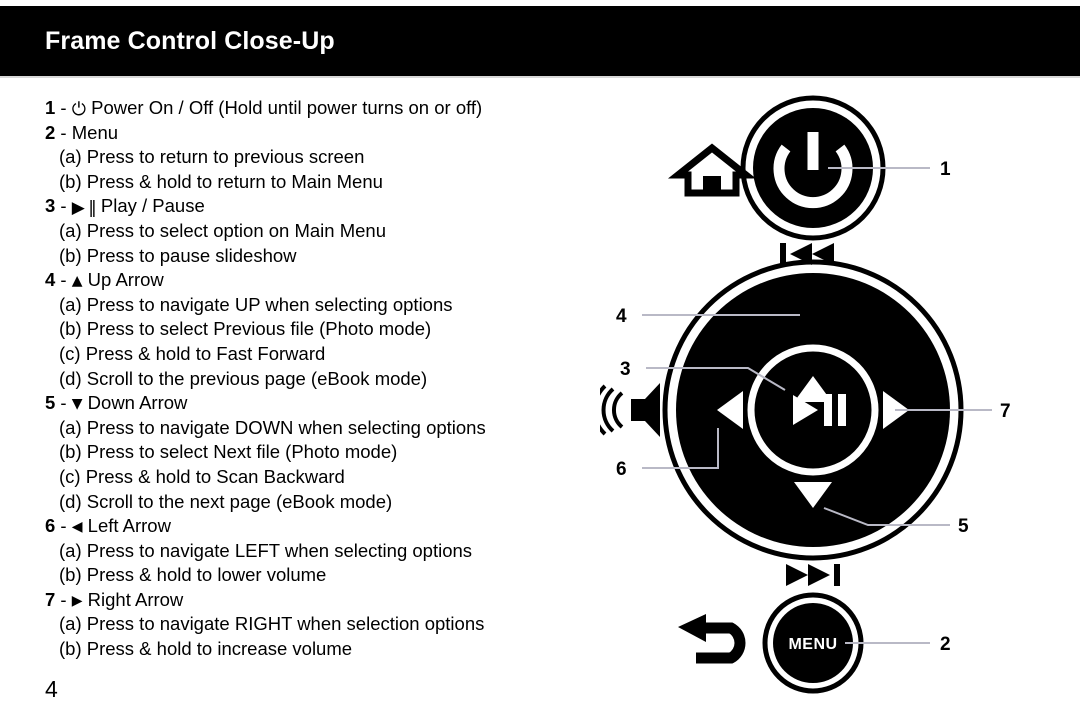 The width and height of the screenshot is (1080, 720). Describe the element at coordinates (712, 639) in the screenshot. I see `back-arrow-icon` at that location.